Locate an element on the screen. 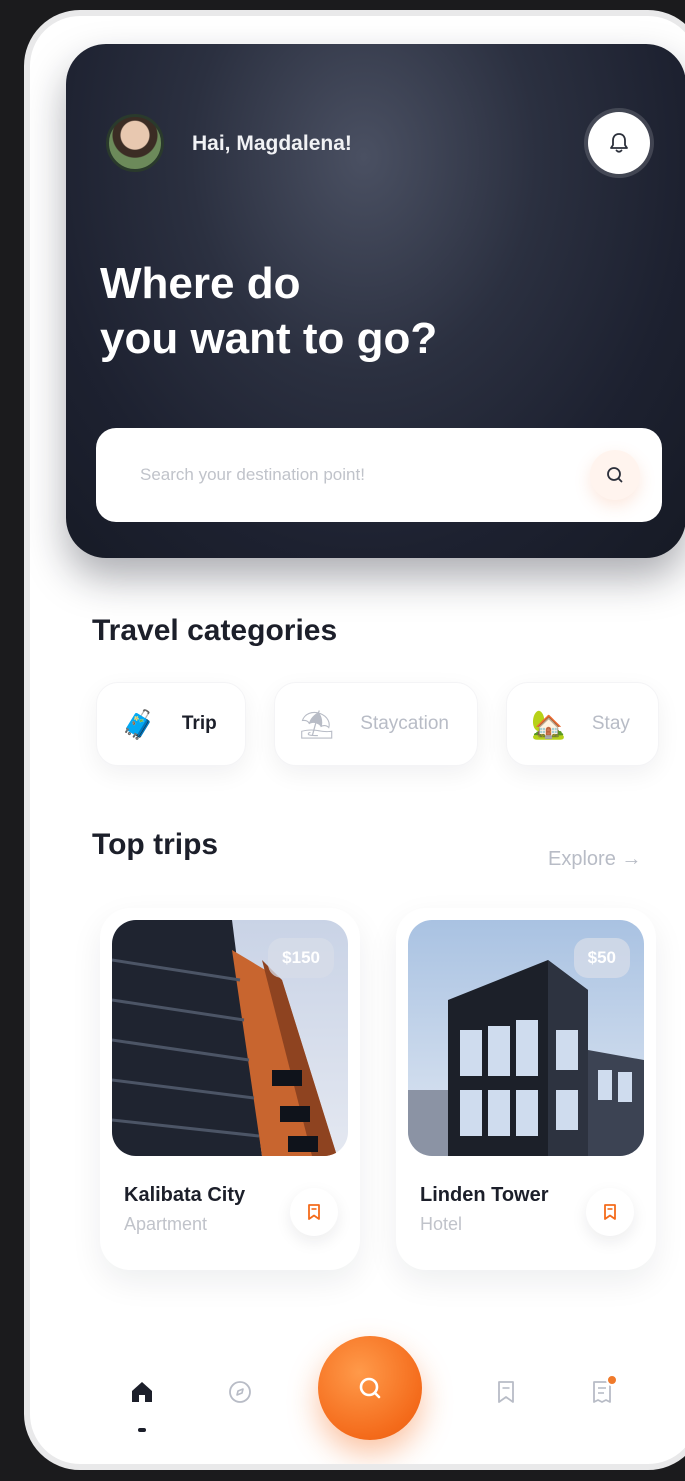 The width and height of the screenshot is (685, 1481). price-badge: $150 is located at coordinates (301, 958).